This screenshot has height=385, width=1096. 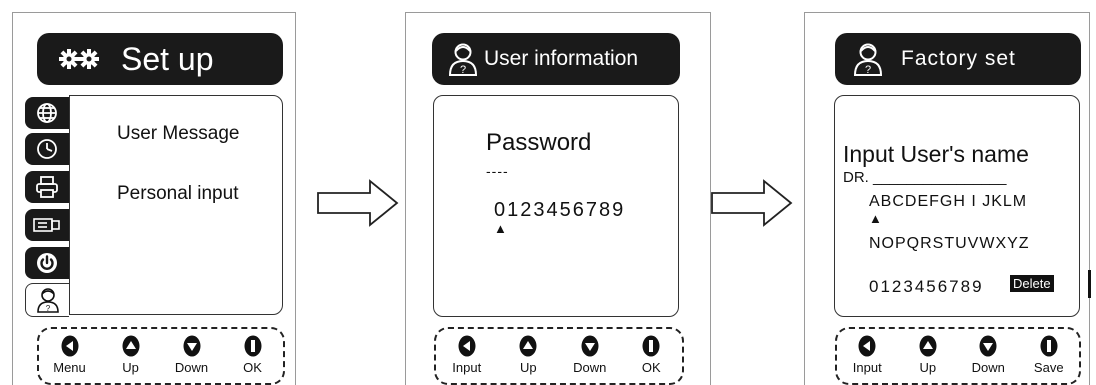 I want to click on setup-title-bar: Set up, so click(x=160, y=59).